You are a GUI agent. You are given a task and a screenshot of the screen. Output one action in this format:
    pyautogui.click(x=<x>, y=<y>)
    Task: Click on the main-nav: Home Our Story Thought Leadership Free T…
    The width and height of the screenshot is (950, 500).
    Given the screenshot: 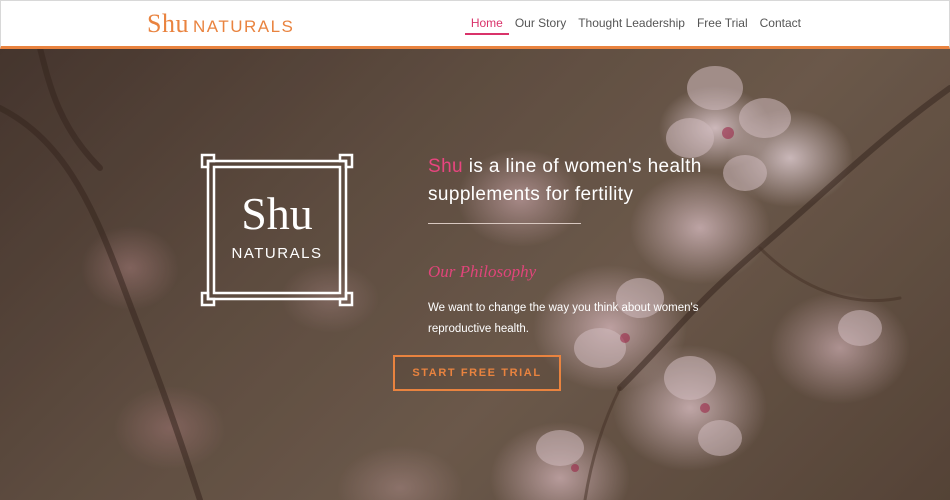 What is the action you would take?
    pyautogui.click(x=635, y=23)
    